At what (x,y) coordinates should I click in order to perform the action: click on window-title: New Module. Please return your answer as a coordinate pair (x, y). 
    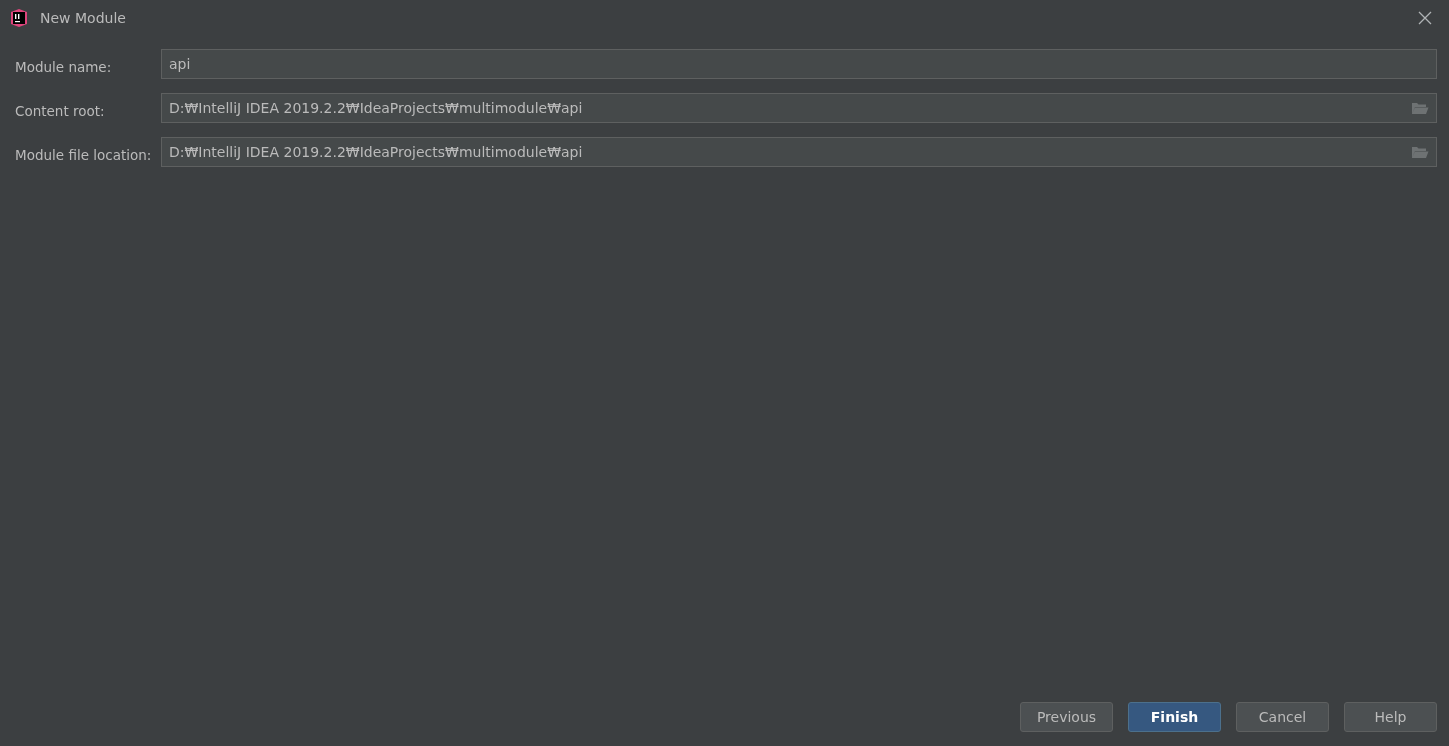
    Looking at the image, I should click on (83, 18).